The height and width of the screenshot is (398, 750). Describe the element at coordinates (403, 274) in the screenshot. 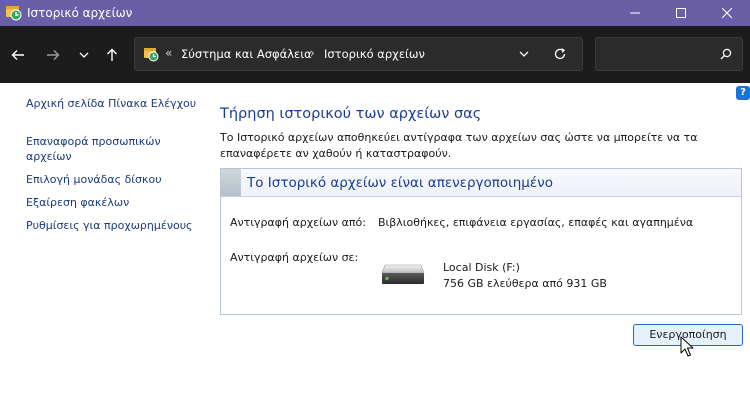

I see `drive-icon` at that location.